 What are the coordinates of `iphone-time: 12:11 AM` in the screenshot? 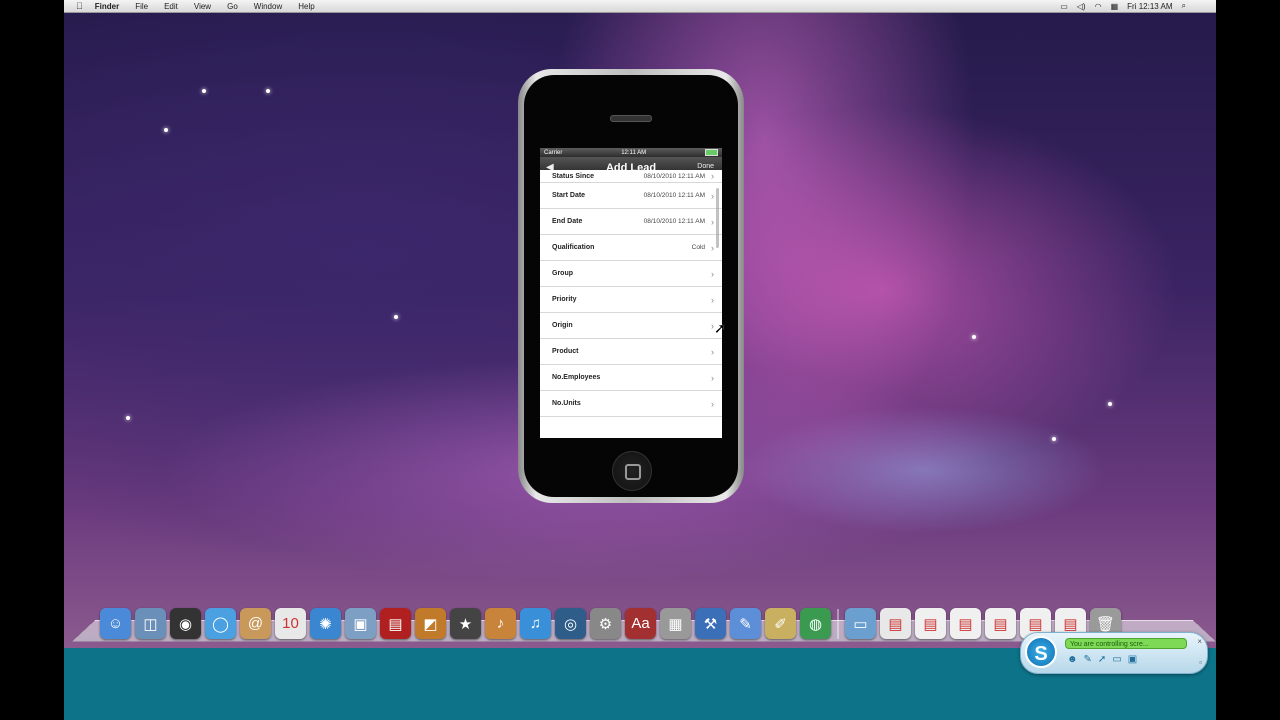 It's located at (634, 152).